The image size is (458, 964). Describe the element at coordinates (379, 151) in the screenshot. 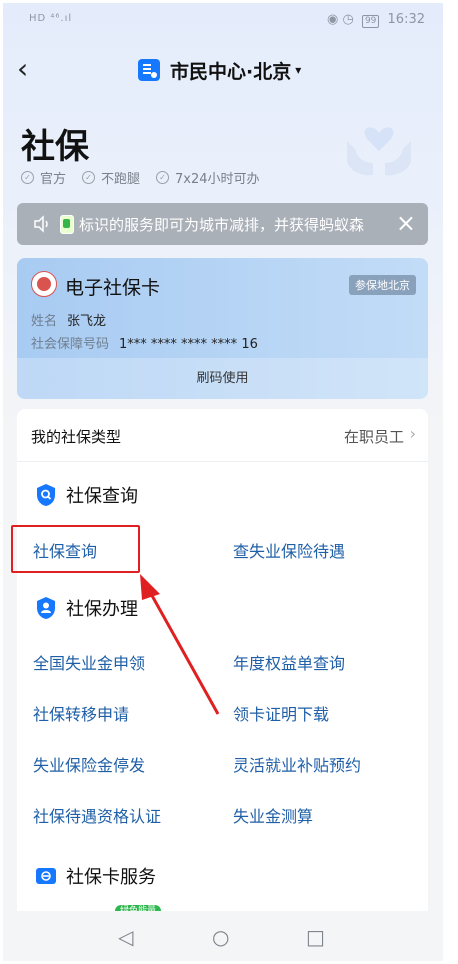

I see `hands-heart-icon` at that location.